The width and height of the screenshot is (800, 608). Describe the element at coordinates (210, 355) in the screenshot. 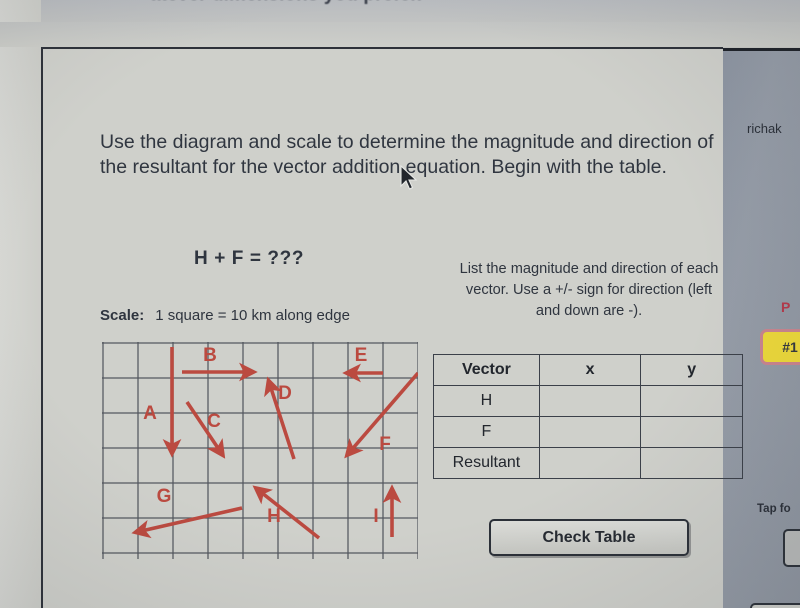

I see `vector-label-b: B` at that location.